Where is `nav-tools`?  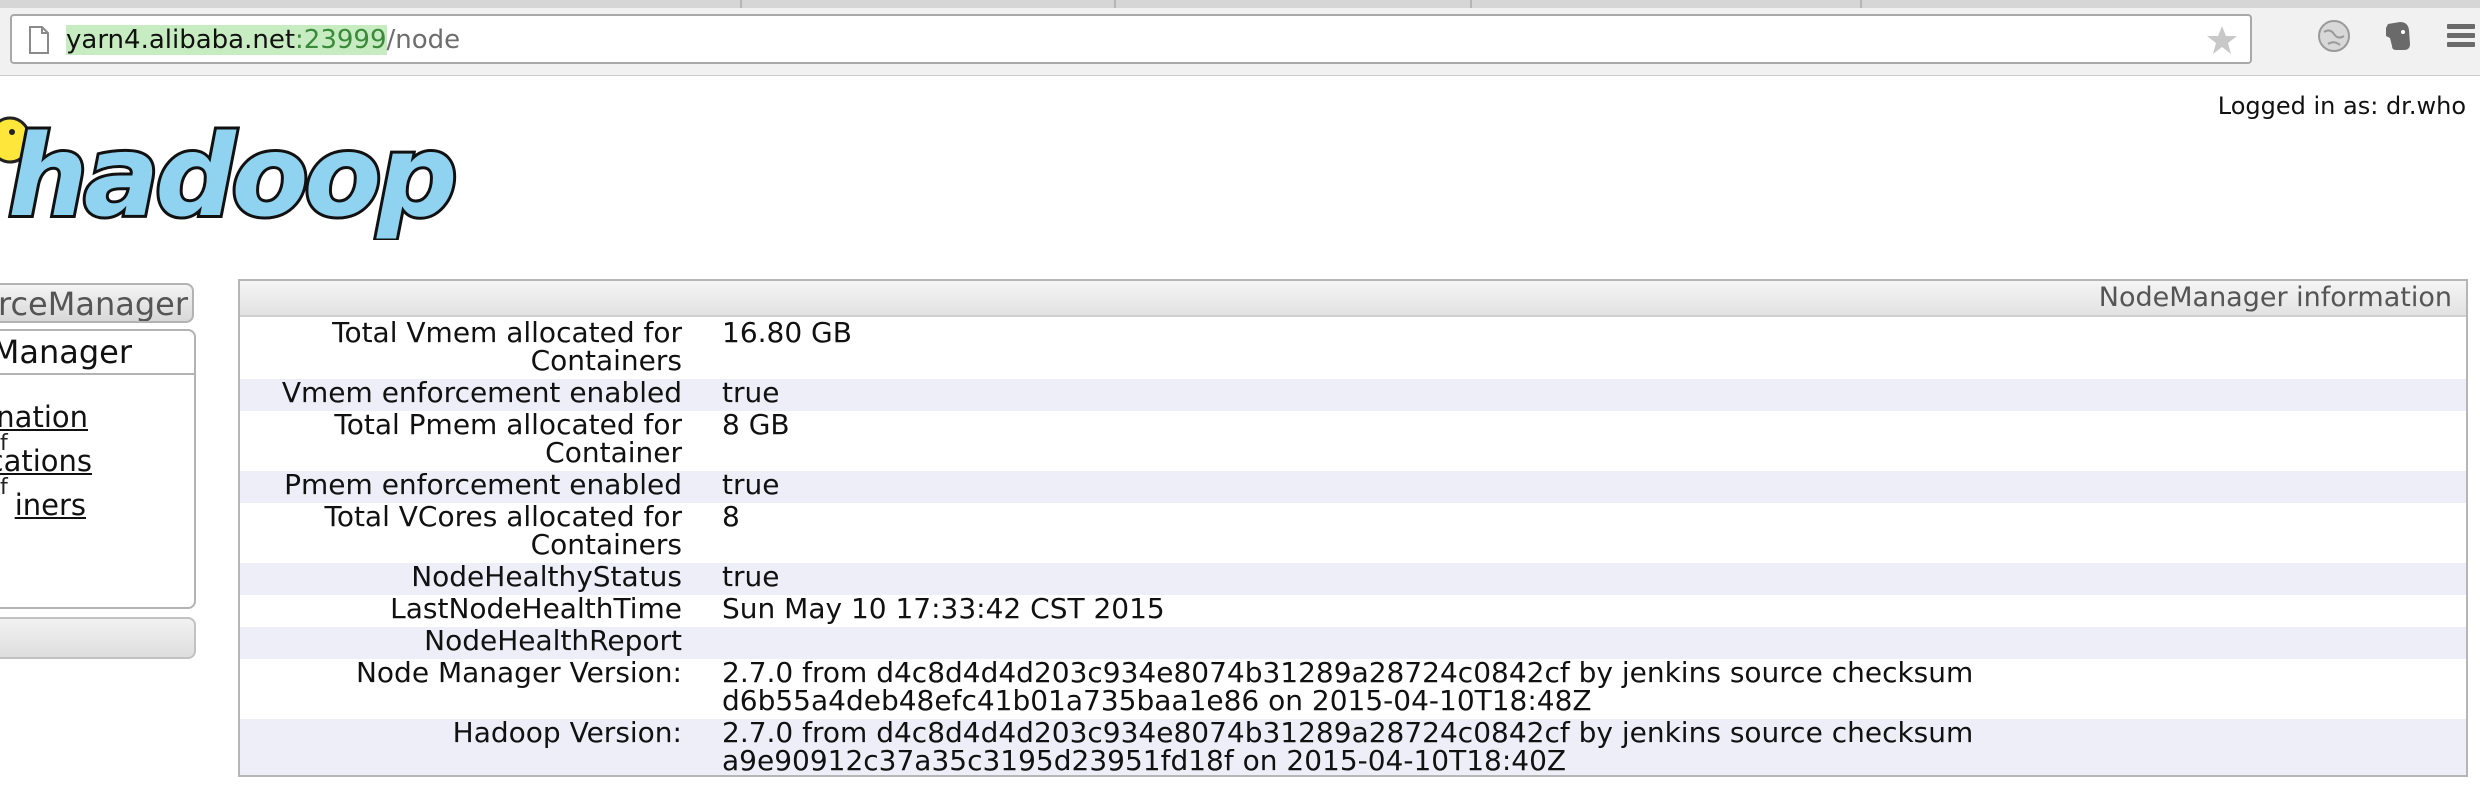
nav-tools is located at coordinates (98, 638).